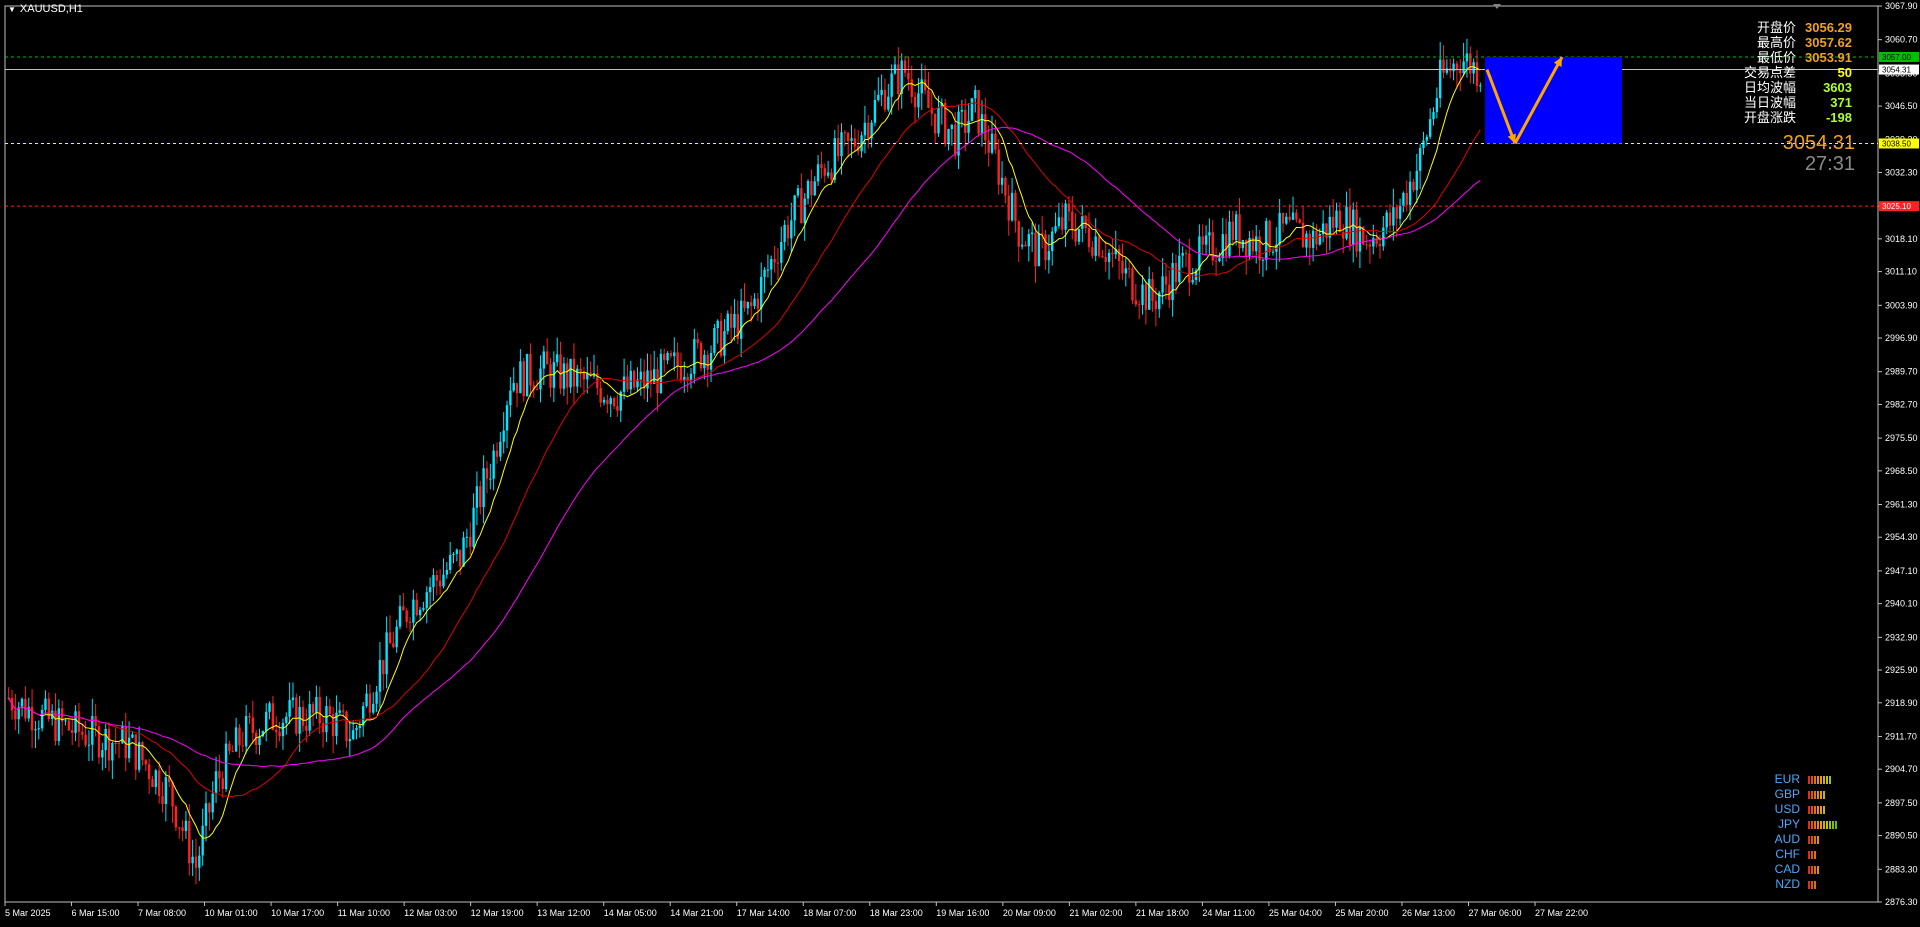 This screenshot has height=927, width=1920. Describe the element at coordinates (1769, 87) in the screenshot. I see `stat-label: 日均波幅` at that location.